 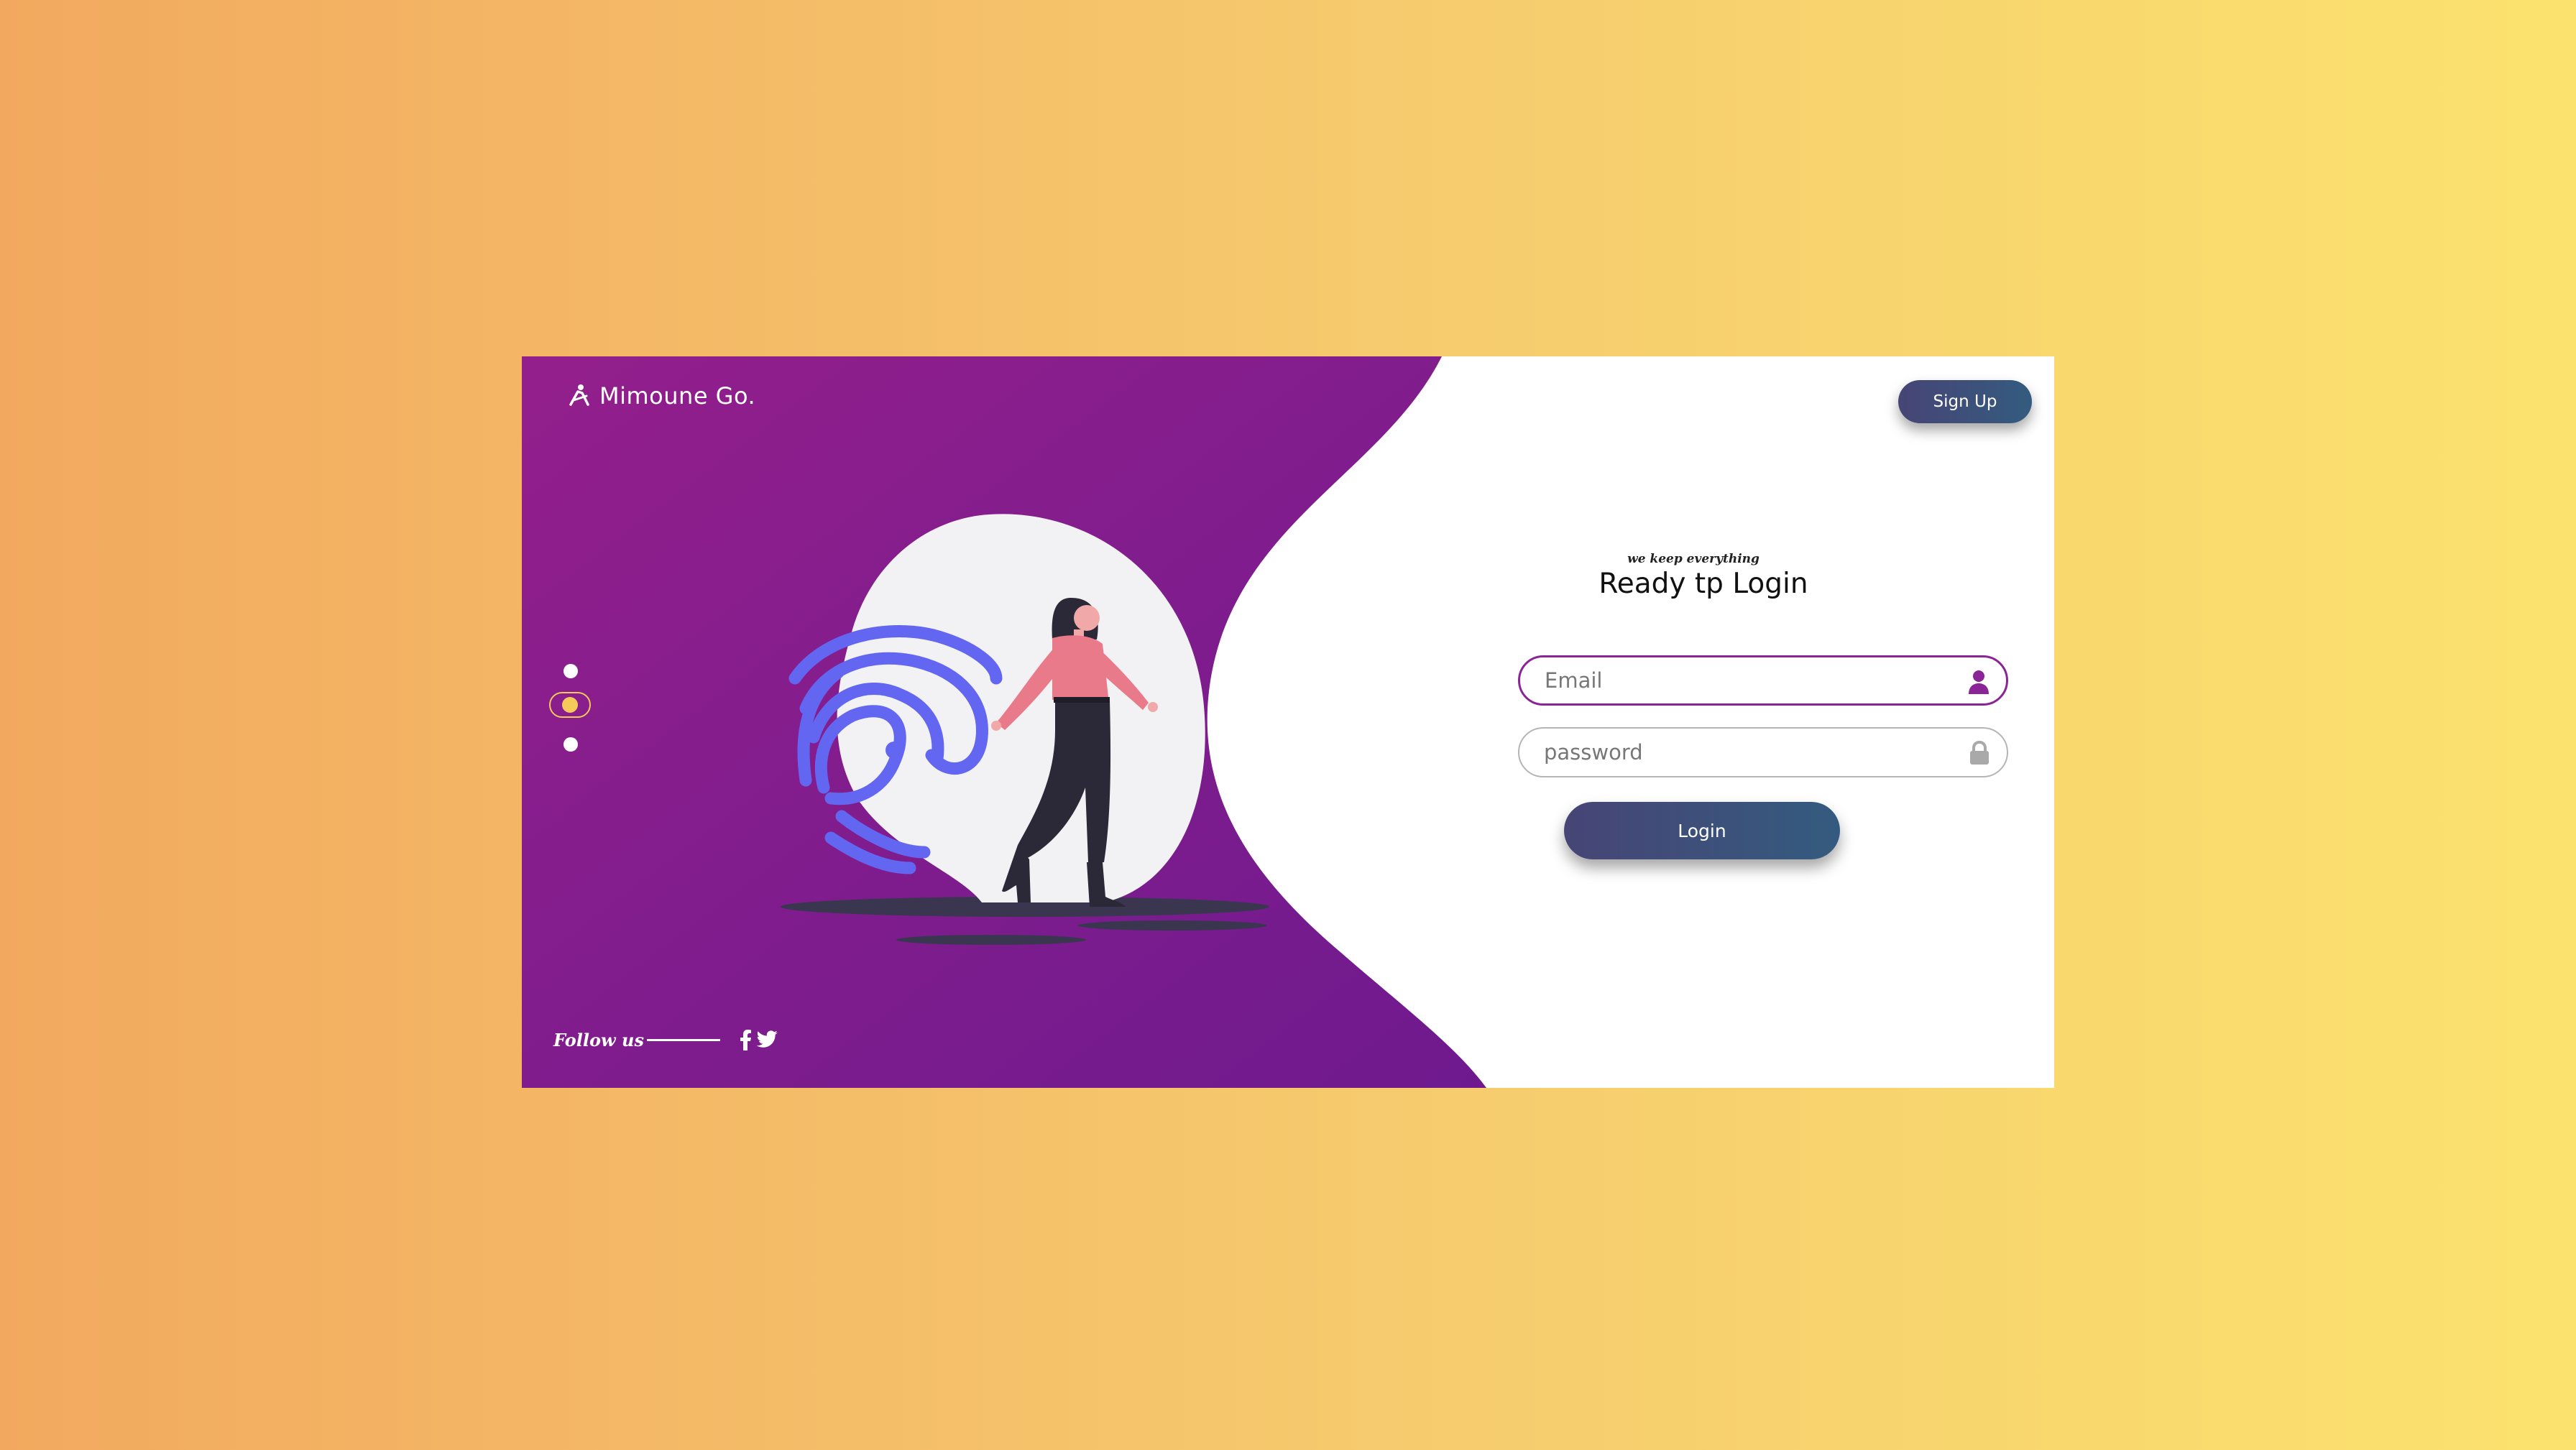 I want to click on email-field, so click(x=1763, y=680).